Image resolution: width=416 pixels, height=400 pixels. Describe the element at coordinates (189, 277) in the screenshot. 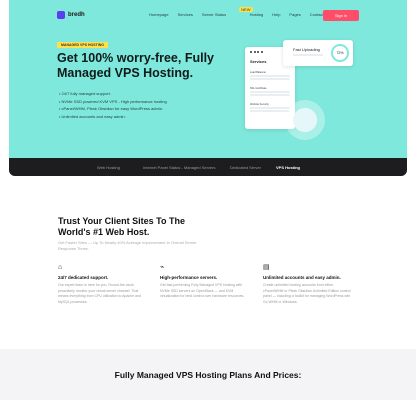

I see `column-title: High-performance servers.` at that location.